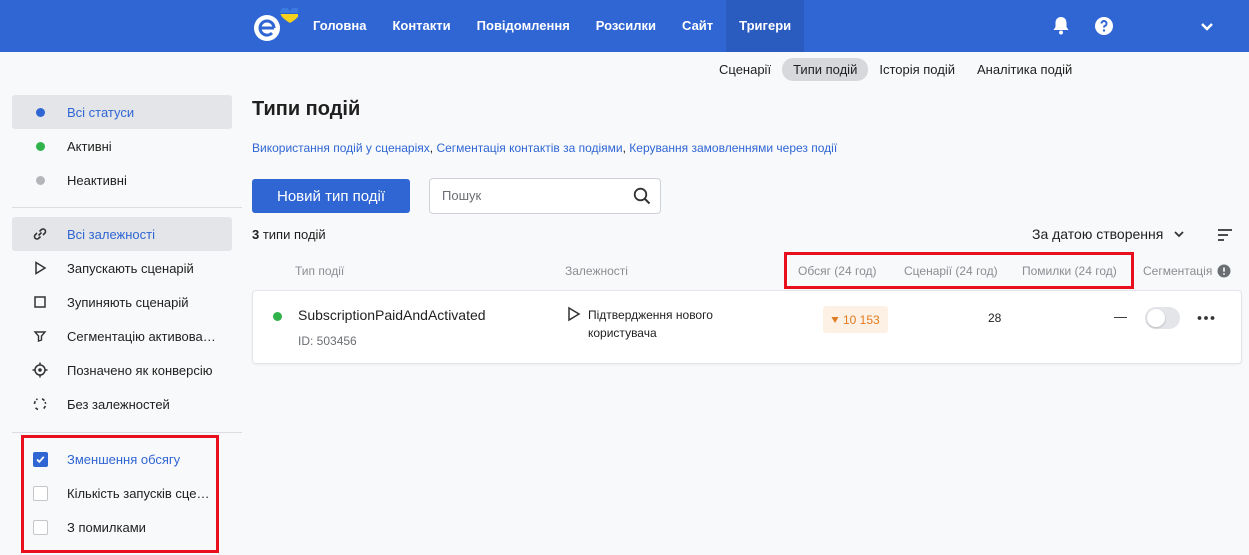 The width and height of the screenshot is (1249, 555). I want to click on toggle-knob, so click(1156, 318).